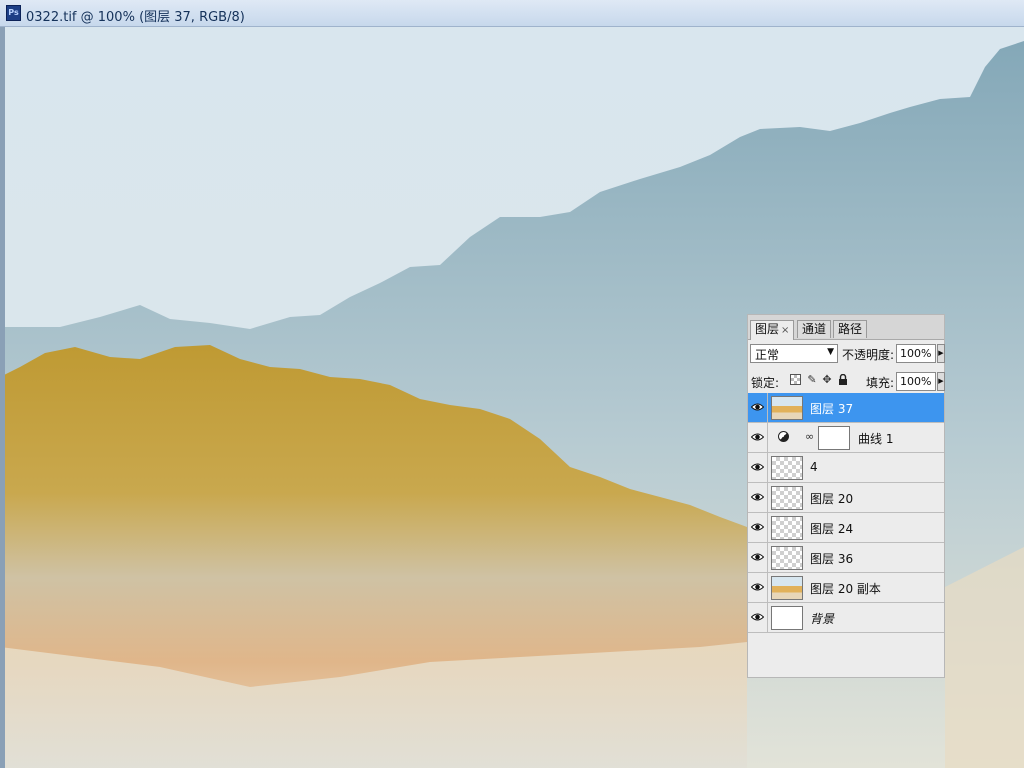 This screenshot has height=768, width=1024. What do you see at coordinates (916, 381) in the screenshot?
I see `fill-input: 100%` at bounding box center [916, 381].